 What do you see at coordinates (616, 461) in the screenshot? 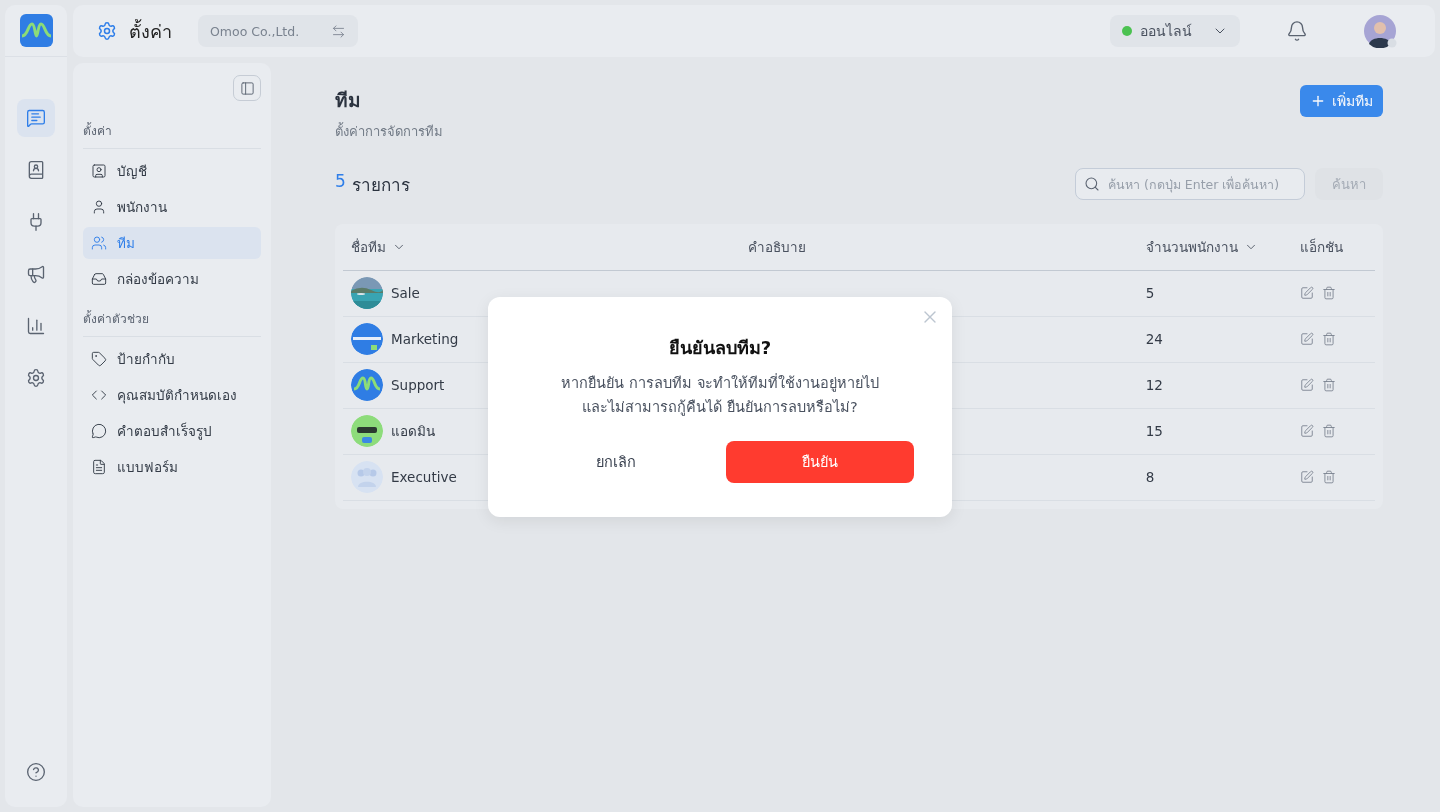
I see `cancel-button: ยกเลิก` at bounding box center [616, 461].